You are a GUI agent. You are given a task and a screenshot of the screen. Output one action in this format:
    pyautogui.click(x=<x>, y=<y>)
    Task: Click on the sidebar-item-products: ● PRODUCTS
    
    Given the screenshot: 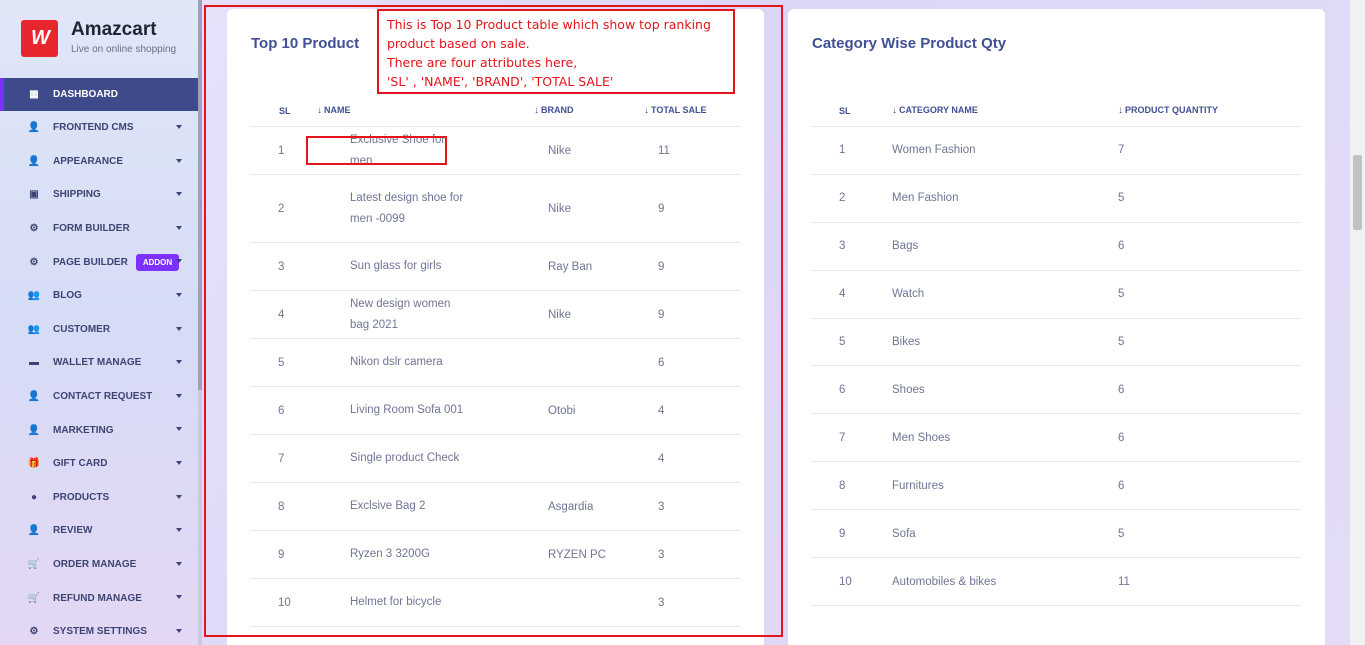 What is the action you would take?
    pyautogui.click(x=99, y=498)
    